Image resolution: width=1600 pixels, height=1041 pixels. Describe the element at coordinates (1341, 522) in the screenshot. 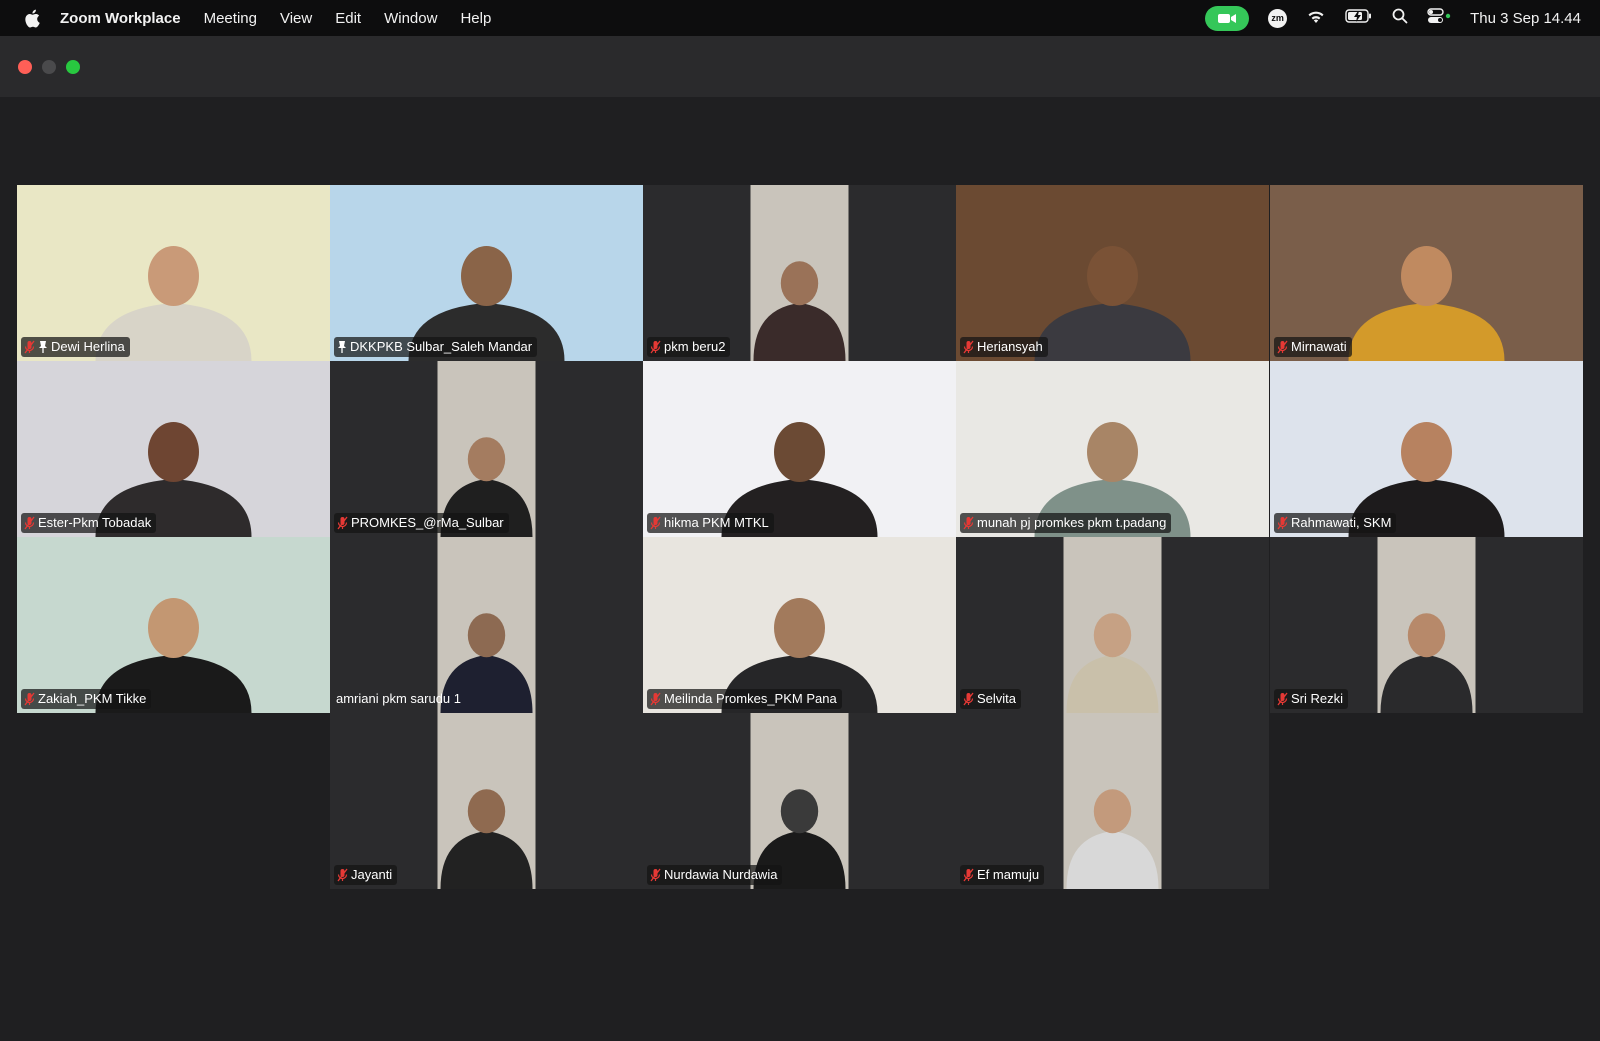

I see `participant-name: Rahmawati, SKM` at that location.